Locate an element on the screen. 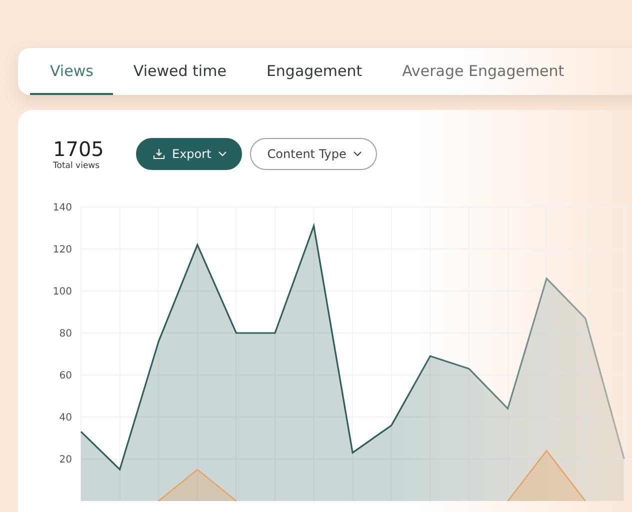 The width and height of the screenshot is (632, 512). total-value: 1705 is located at coordinates (79, 149).